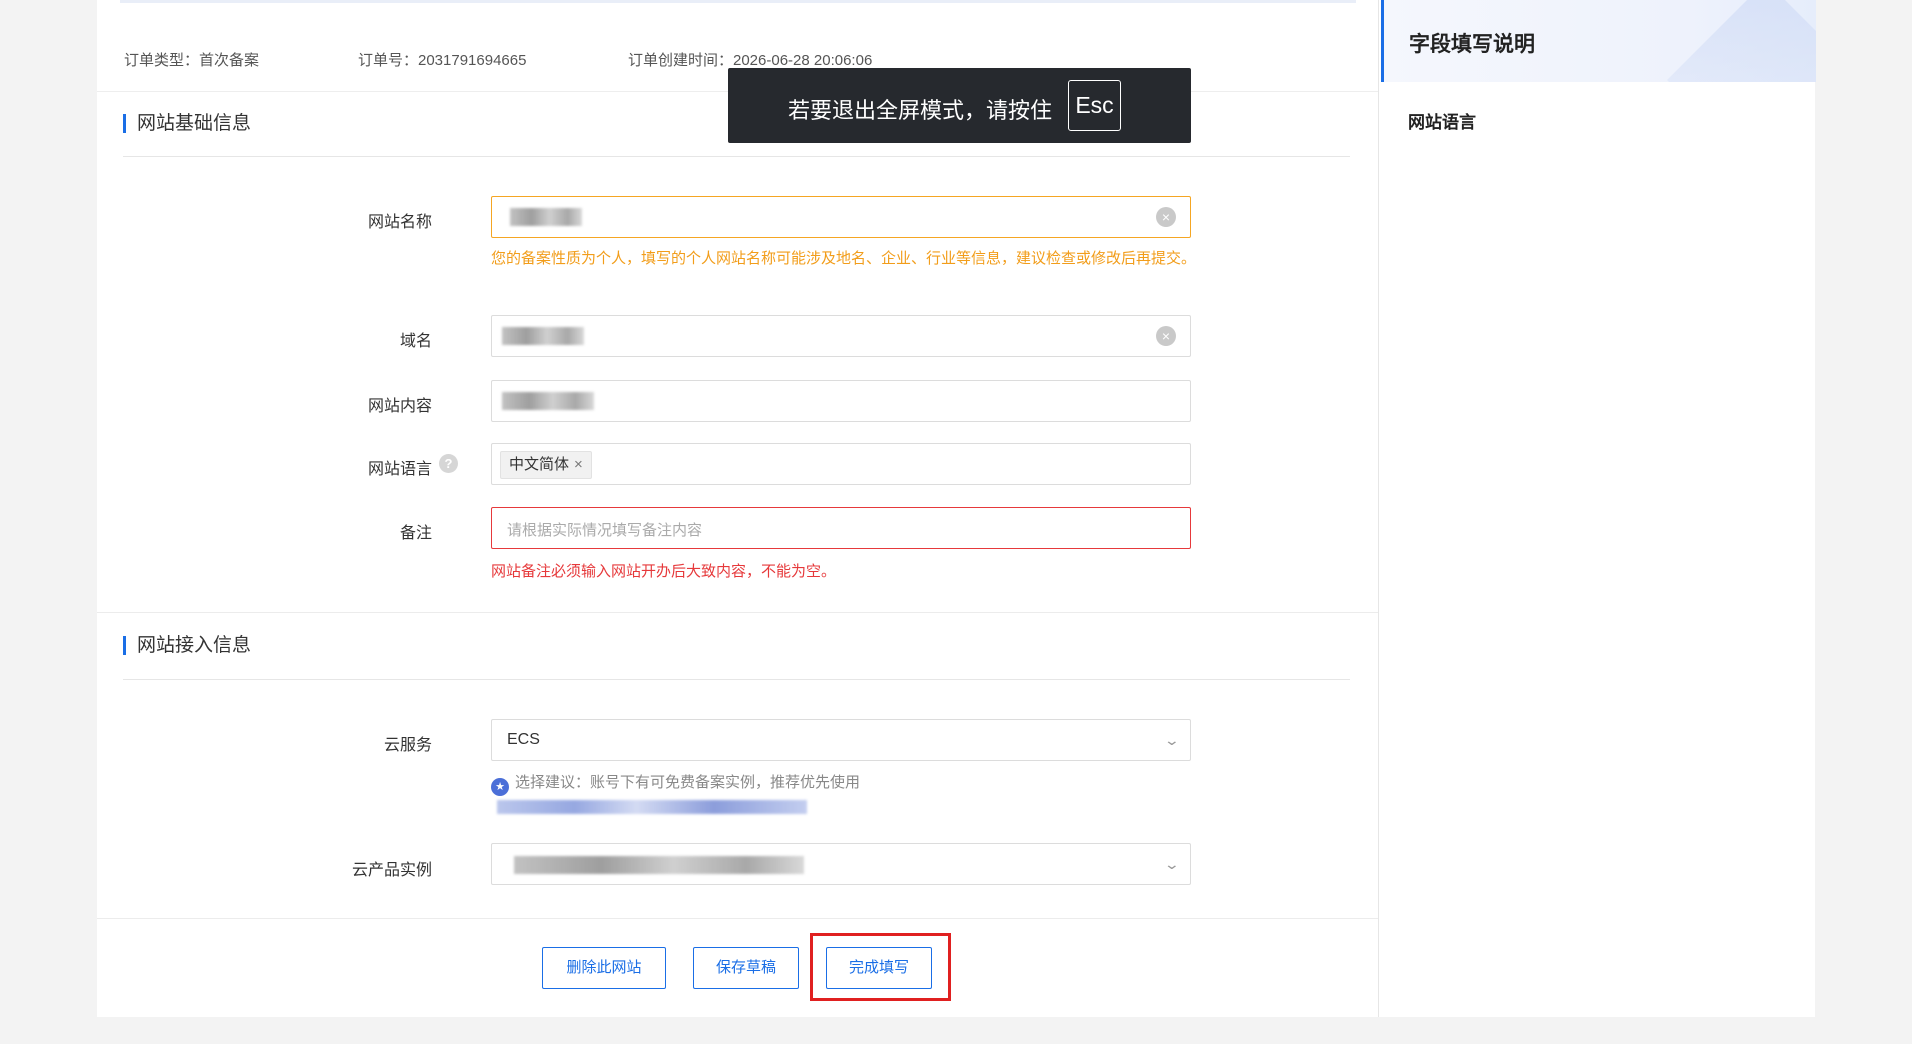 This screenshot has height=1044, width=1912. I want to click on recommend-icon: ★, so click(500, 787).